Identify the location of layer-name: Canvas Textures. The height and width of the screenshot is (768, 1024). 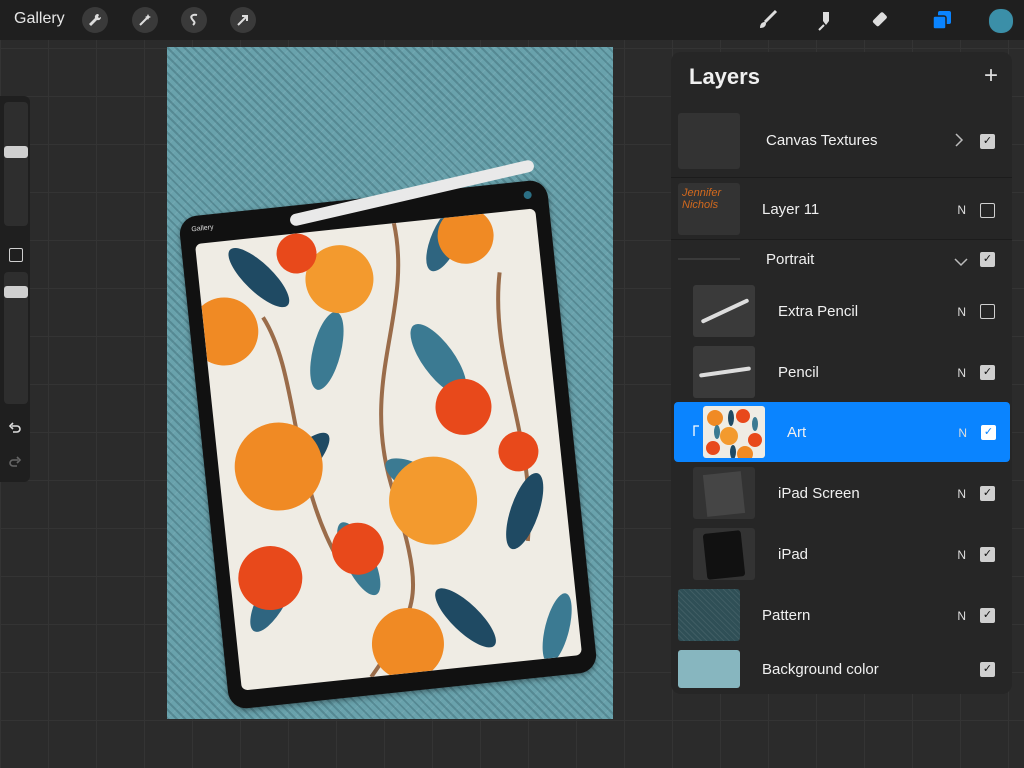
(822, 140).